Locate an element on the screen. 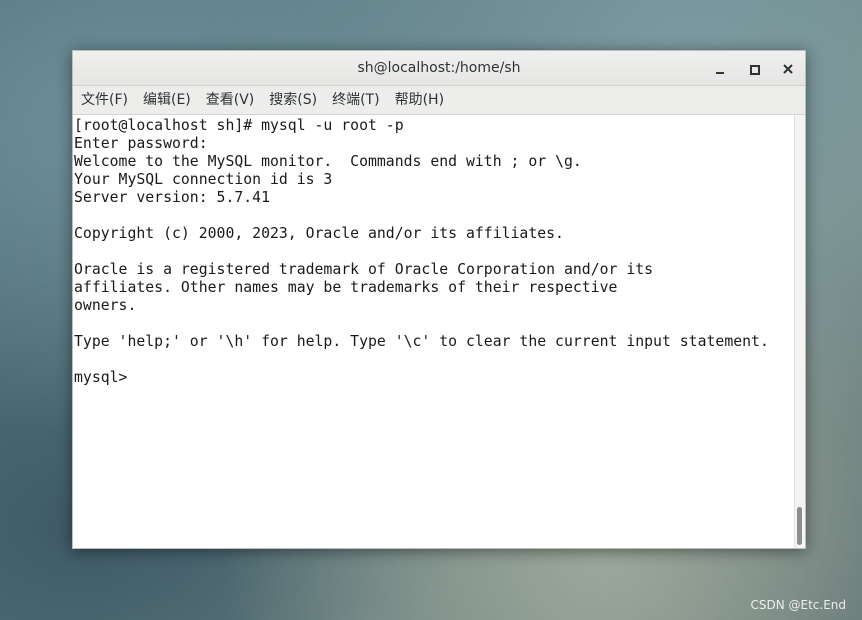 This screenshot has width=862, height=620. terminal-prompt: mysql> is located at coordinates (434, 378).